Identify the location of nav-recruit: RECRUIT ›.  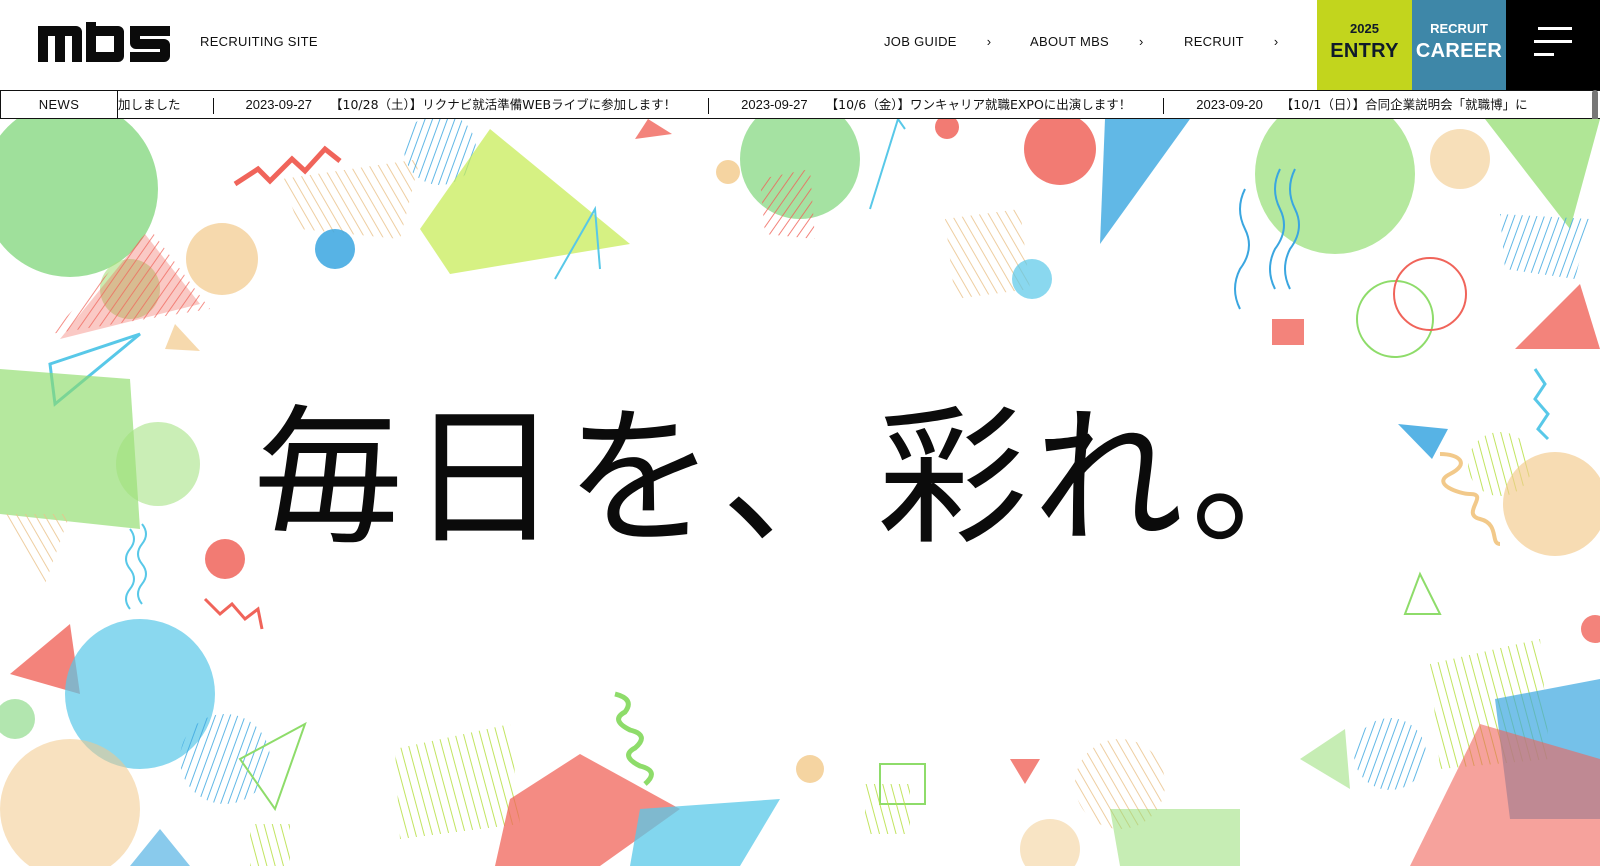
(1231, 41).